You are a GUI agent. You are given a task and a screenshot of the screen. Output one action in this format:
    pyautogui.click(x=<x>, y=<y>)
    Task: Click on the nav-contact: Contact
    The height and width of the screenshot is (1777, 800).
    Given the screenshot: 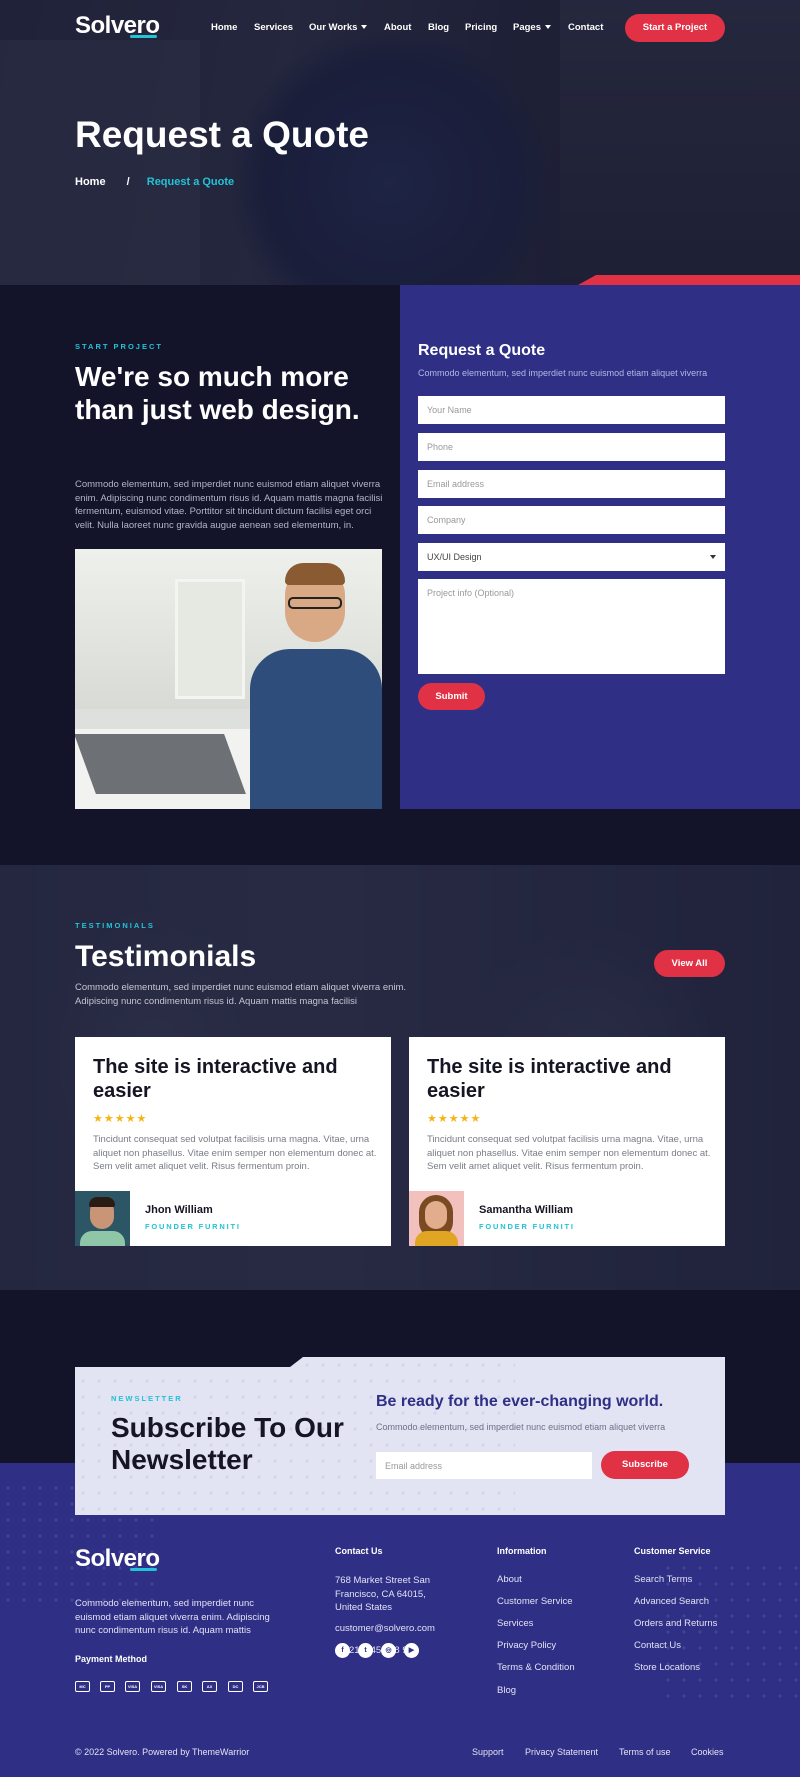 What is the action you would take?
    pyautogui.click(x=585, y=27)
    